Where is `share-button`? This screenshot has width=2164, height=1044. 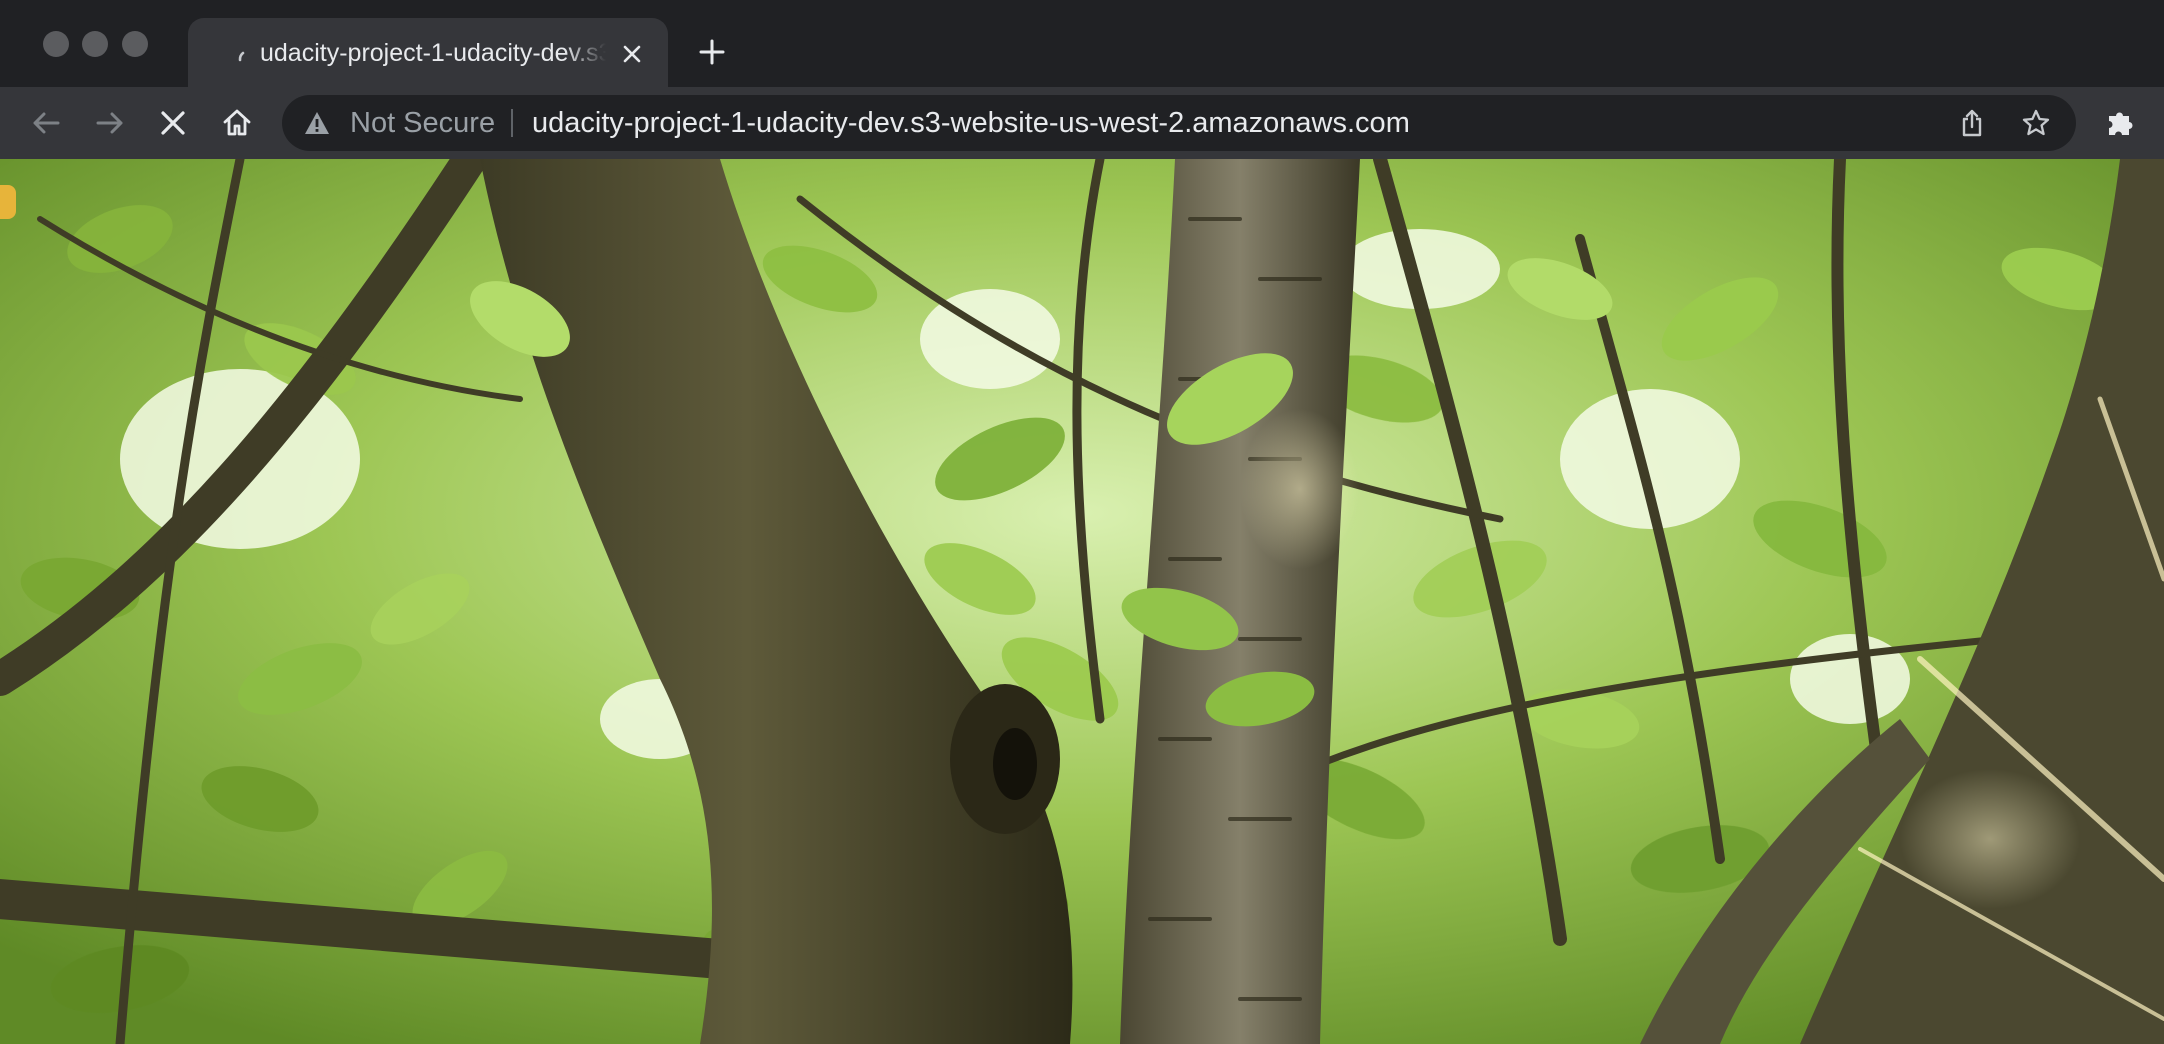
share-button is located at coordinates (1972, 123).